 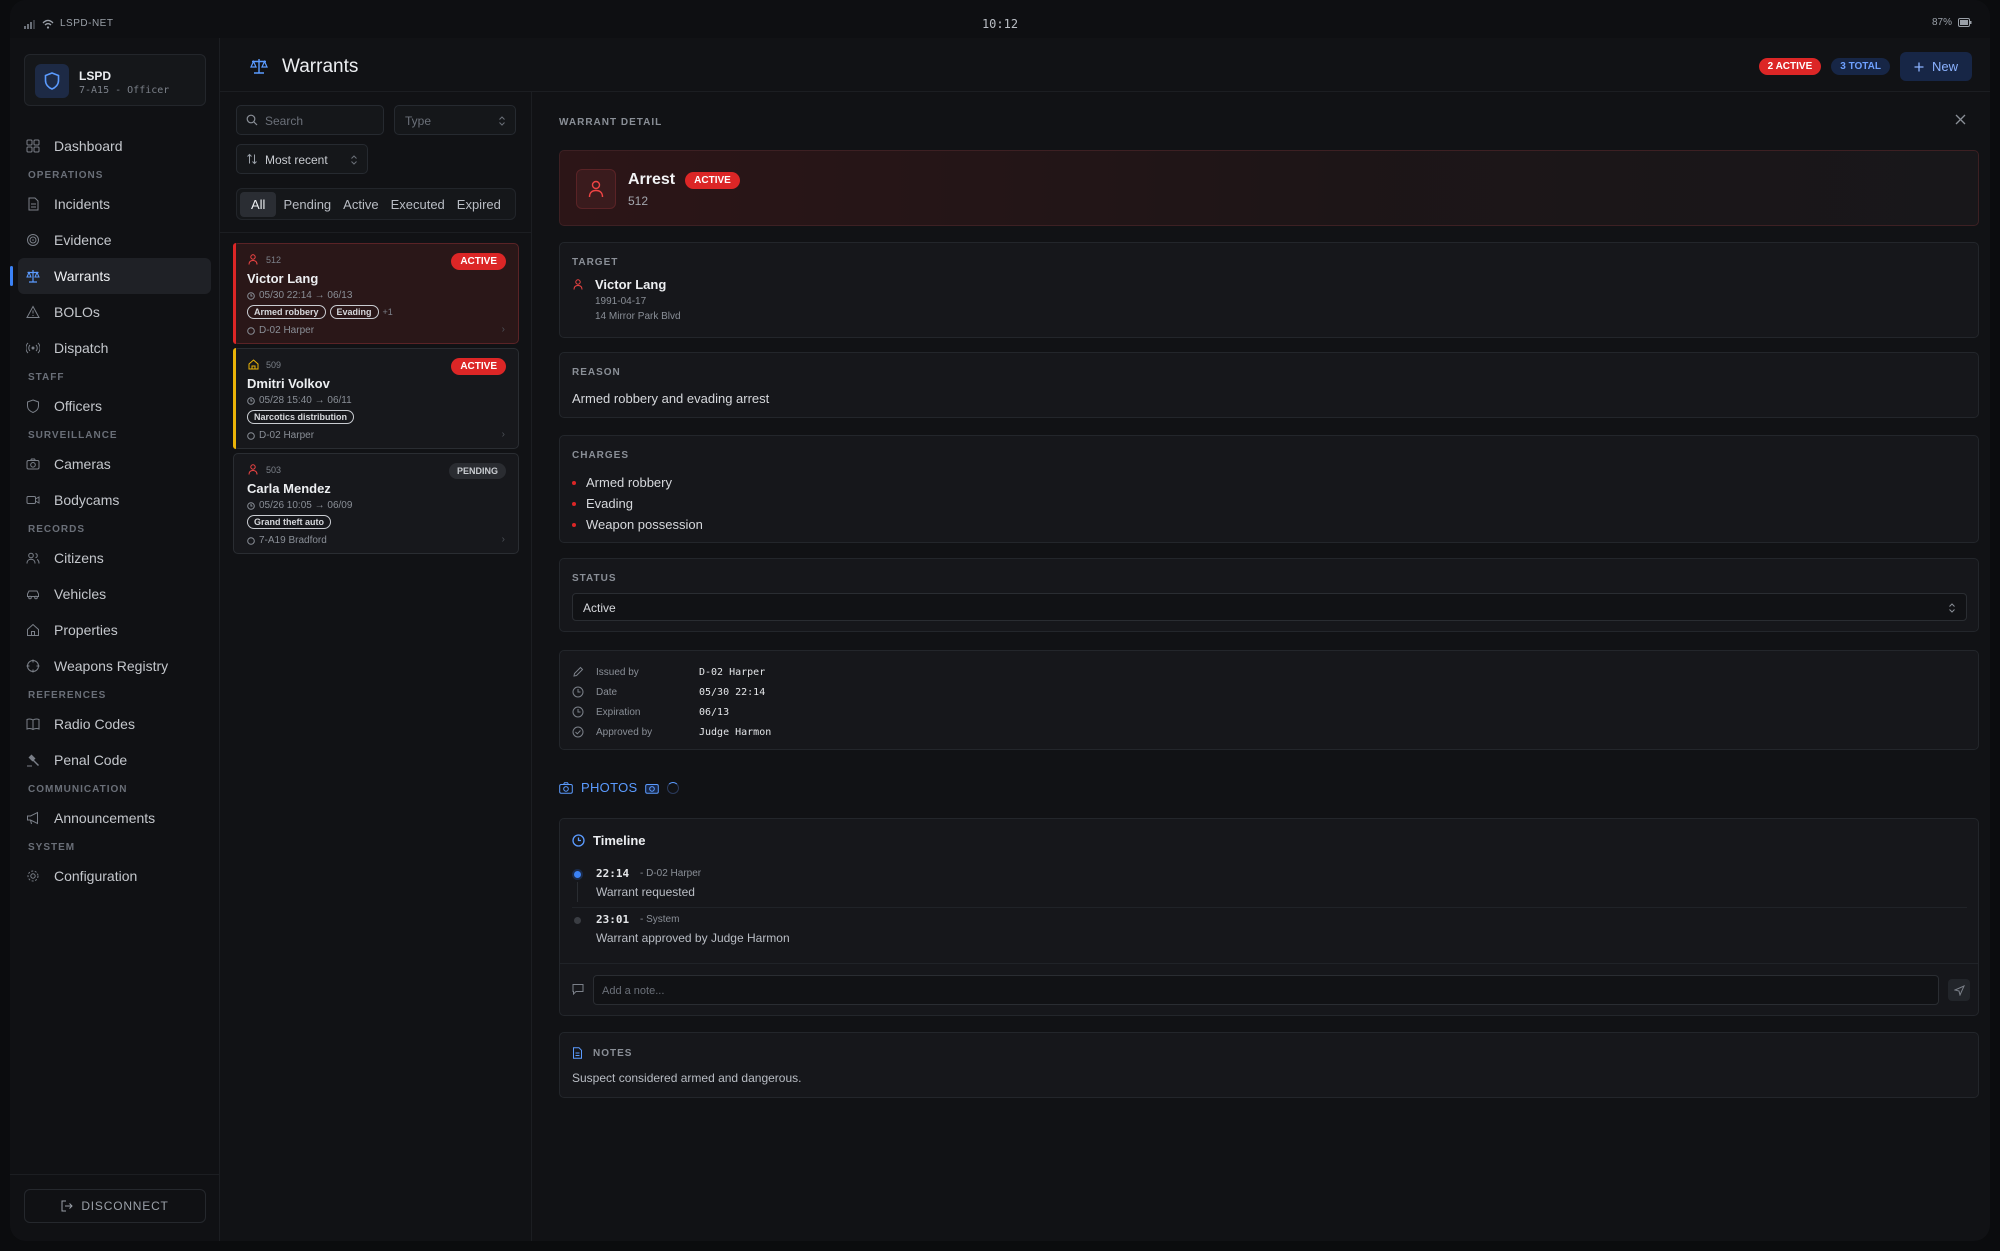 What do you see at coordinates (360, 204) in the screenshot?
I see `filter-tab-active: Active` at bounding box center [360, 204].